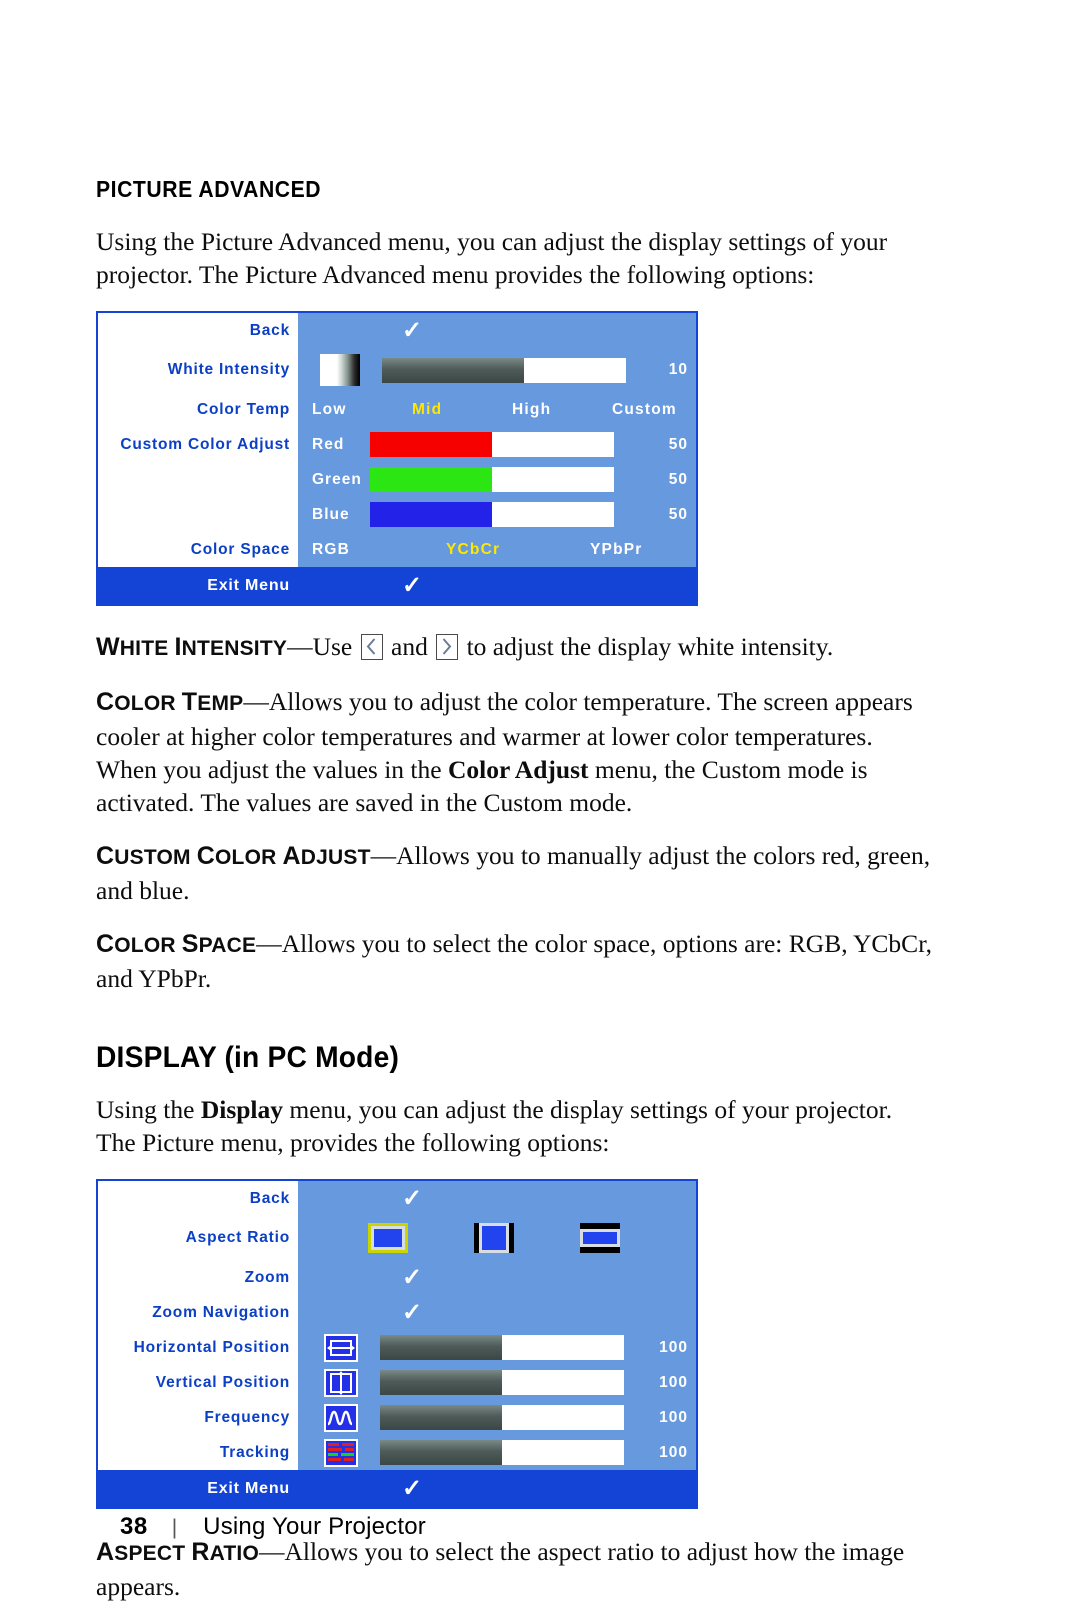 This screenshot has height=1623, width=1080. I want to click on term-aspect-ratio: ASPECT RATIO, so click(177, 1552).